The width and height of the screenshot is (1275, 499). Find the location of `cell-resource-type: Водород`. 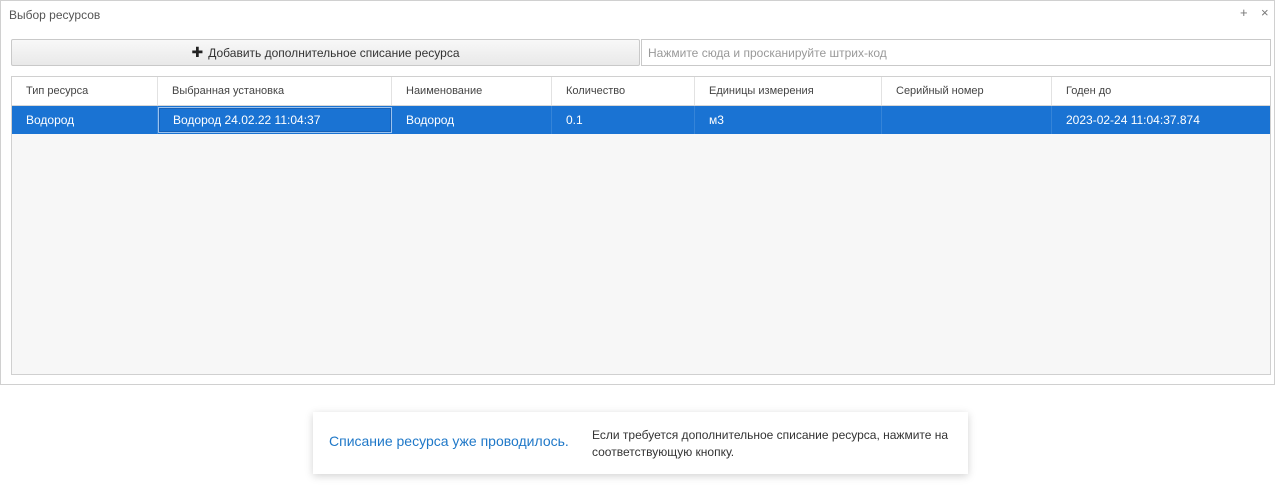

cell-resource-type: Водород is located at coordinates (85, 120).